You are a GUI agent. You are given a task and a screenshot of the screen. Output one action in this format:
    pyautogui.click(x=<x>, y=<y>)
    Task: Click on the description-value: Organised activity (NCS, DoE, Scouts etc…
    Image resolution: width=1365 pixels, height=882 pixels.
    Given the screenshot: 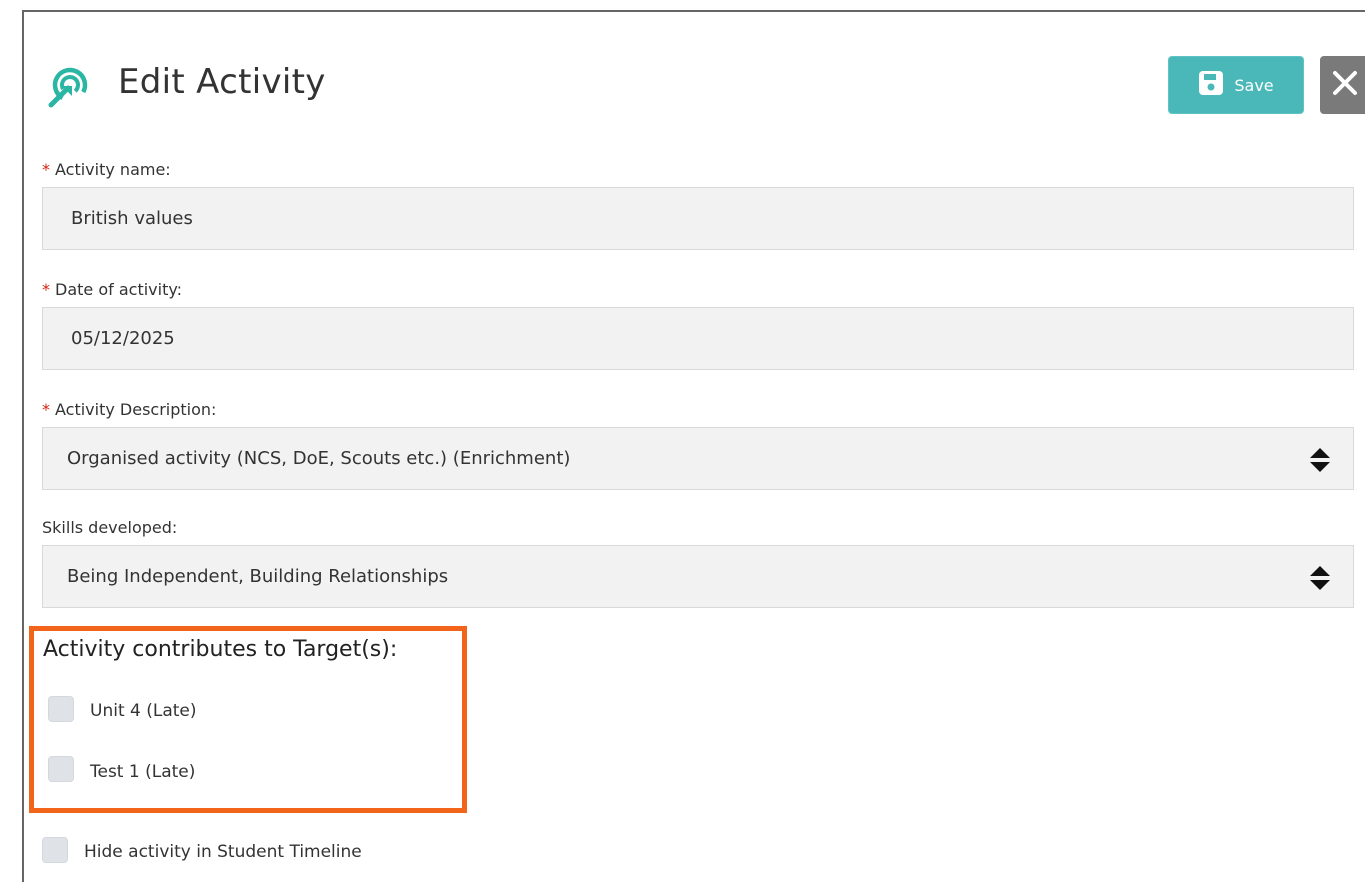 What is the action you would take?
    pyautogui.click(x=319, y=458)
    